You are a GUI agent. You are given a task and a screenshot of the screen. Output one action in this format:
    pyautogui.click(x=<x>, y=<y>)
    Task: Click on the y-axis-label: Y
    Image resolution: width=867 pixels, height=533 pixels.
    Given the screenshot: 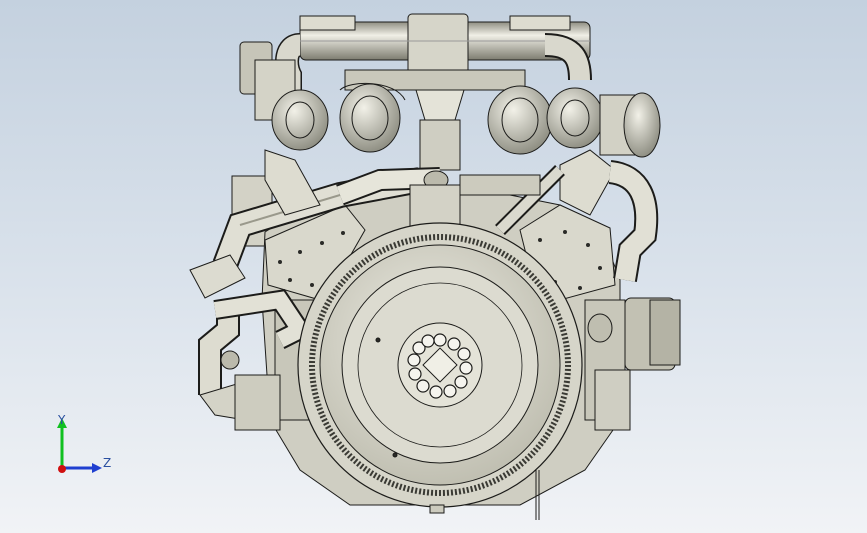 What is the action you would take?
    pyautogui.click(x=62, y=420)
    